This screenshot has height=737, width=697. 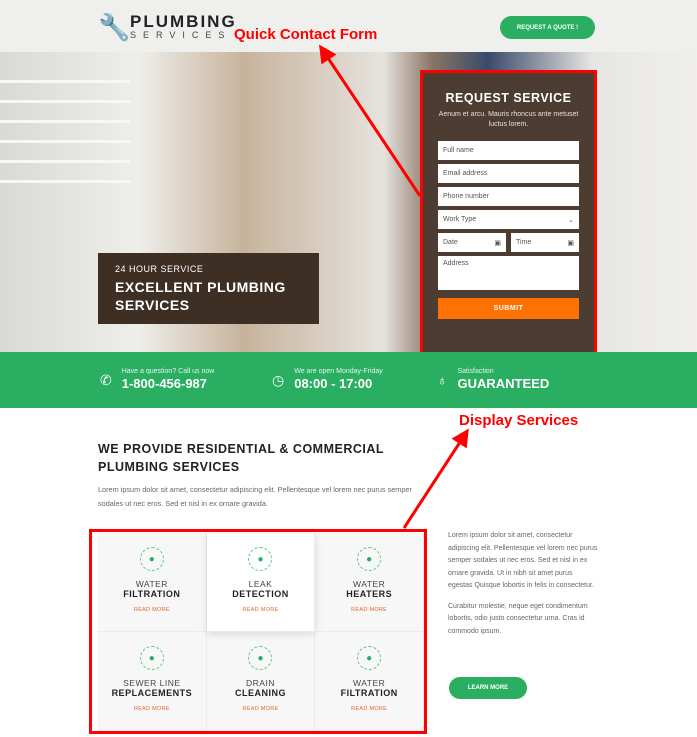 I want to click on service-card: ● LEAK DETECTION READ MORE, so click(x=261, y=582).